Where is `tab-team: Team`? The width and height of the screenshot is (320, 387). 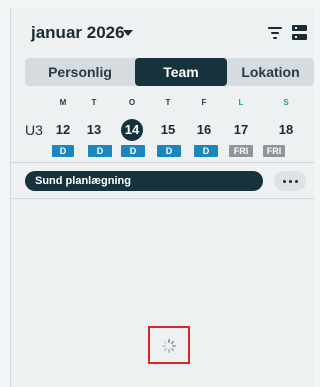 tab-team: Team is located at coordinates (181, 72).